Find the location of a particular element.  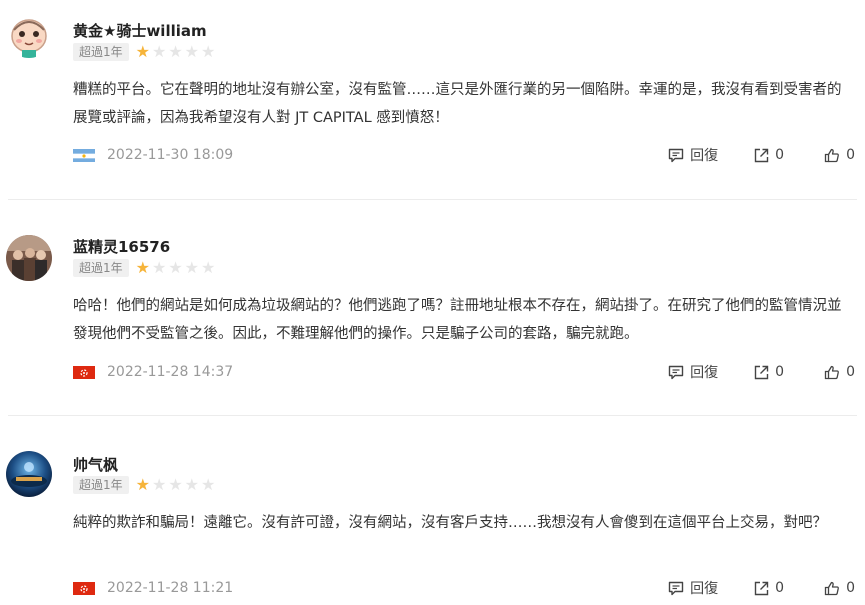

review-footer: 2022-11-28 14:37 回復 0 0 is located at coordinates (464, 372).